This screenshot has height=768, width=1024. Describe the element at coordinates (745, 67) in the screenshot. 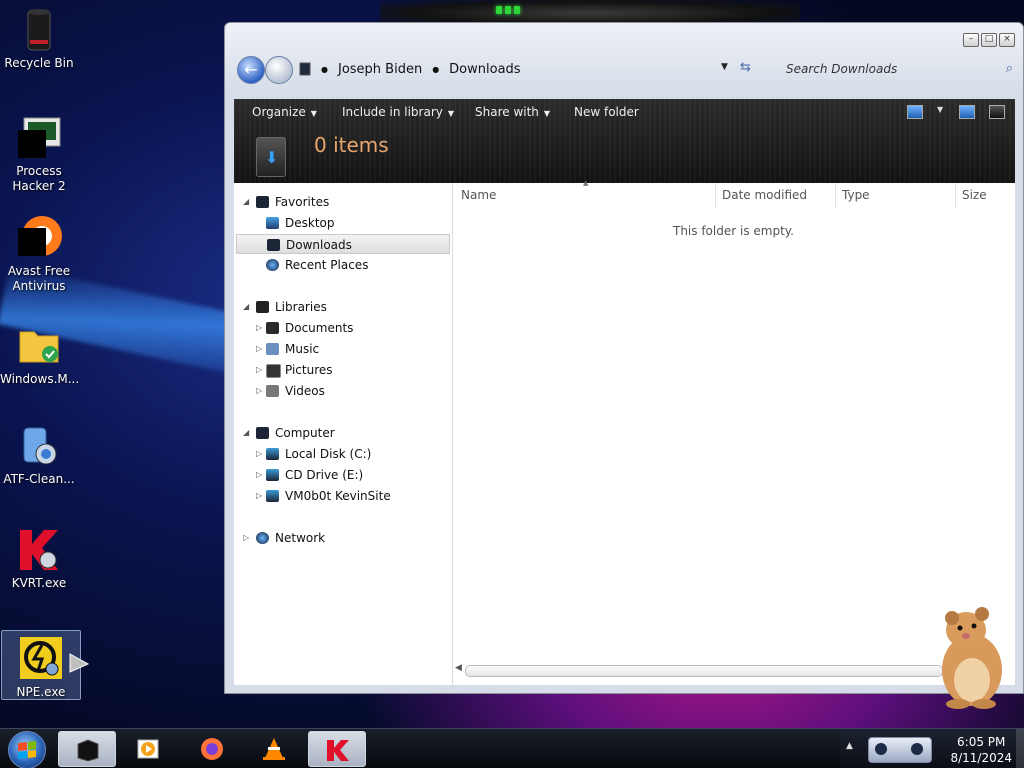

I see `refresh-icon: ⇆` at that location.